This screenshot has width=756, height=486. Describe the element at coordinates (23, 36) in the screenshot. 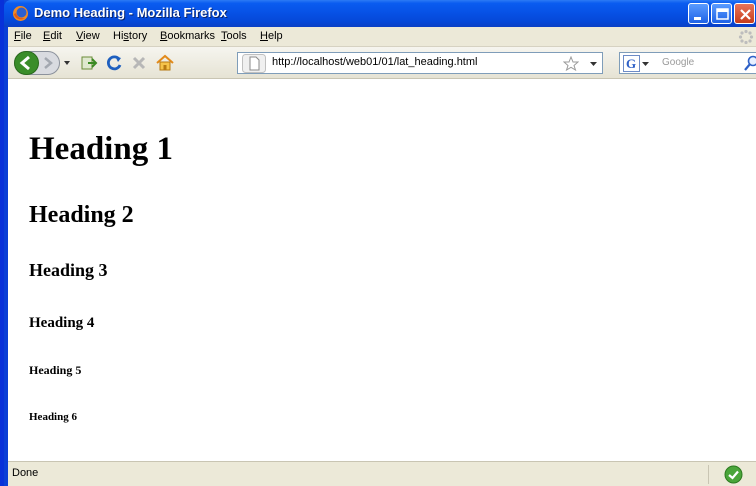

I see `menu-file: File` at that location.